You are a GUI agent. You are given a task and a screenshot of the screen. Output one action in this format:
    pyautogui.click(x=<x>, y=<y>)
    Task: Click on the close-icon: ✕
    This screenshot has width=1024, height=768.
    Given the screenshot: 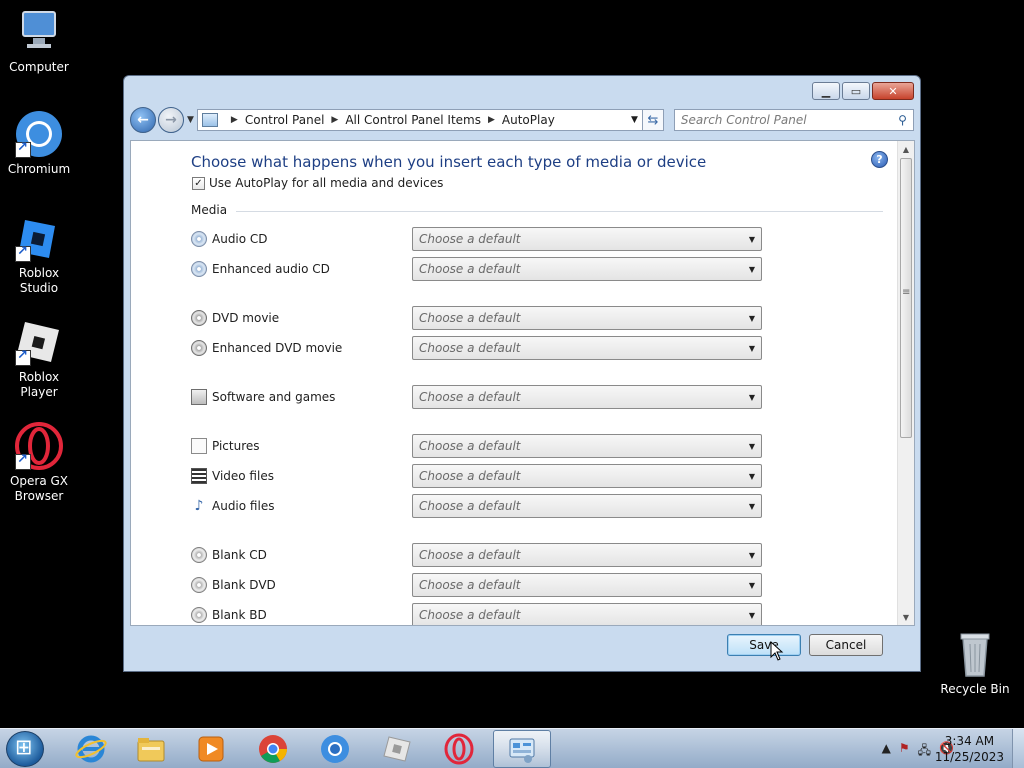 What is the action you would take?
    pyautogui.click(x=893, y=91)
    